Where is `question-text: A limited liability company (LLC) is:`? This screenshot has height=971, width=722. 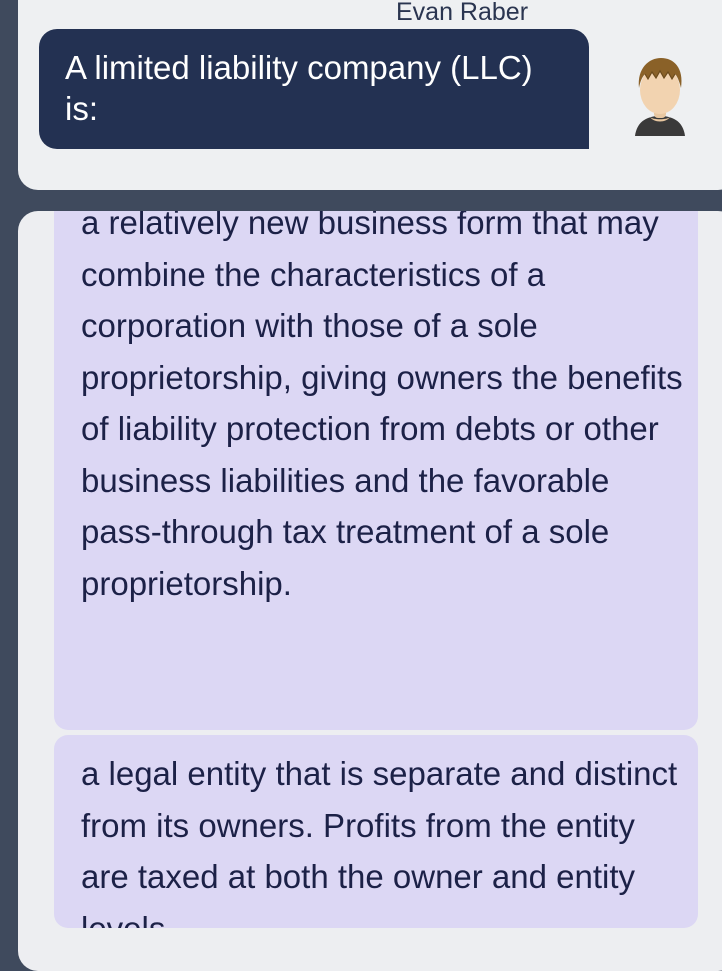
question-text: A limited liability company (LLC) is: is located at coordinates (299, 88).